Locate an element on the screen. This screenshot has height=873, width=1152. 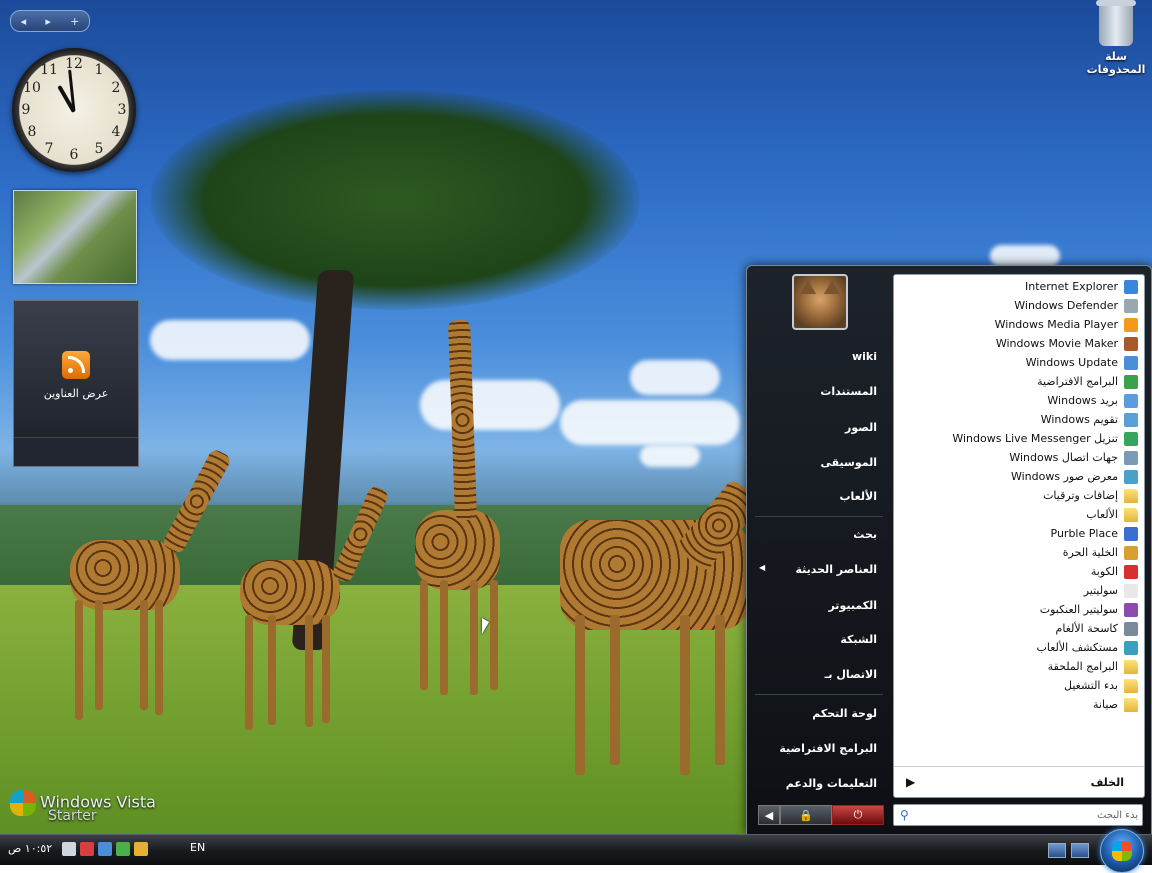
solitaire-icon is located at coordinates (1131, 590).